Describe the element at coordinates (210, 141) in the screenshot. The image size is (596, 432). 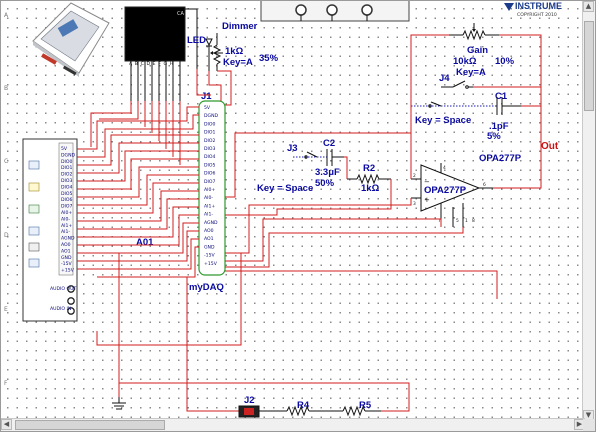
I see `j1-pin-label: DIO2` at that location.